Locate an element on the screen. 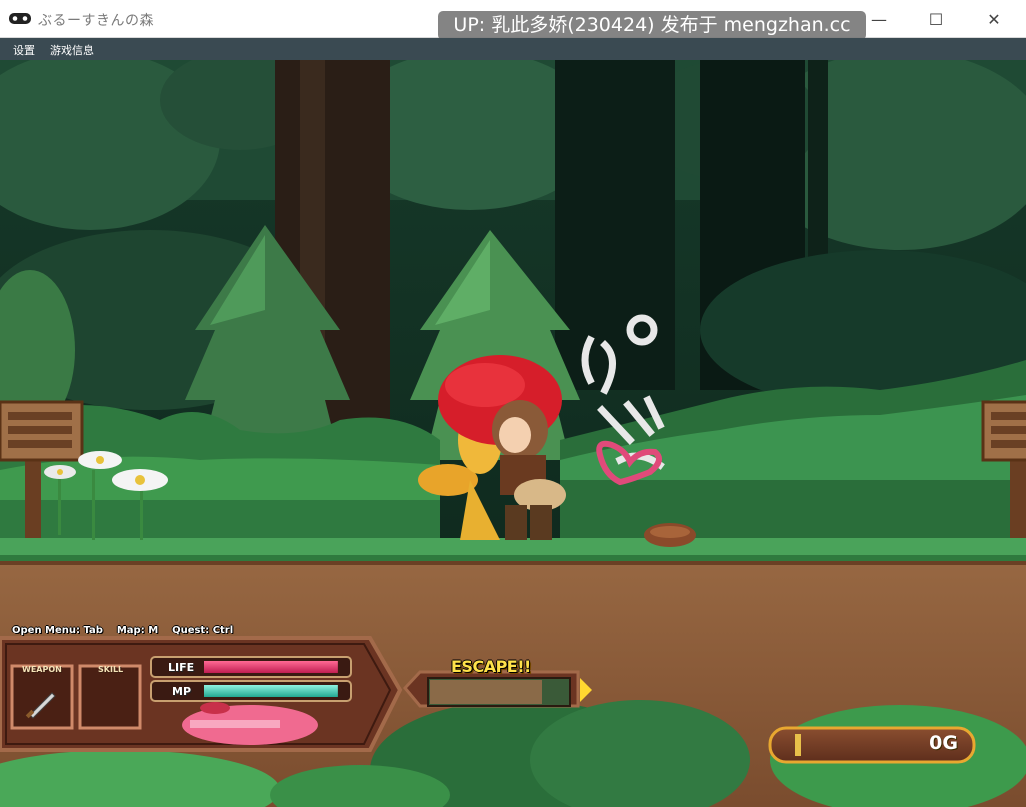 The image size is (1026, 807). skill-slot is located at coordinates (110, 697).